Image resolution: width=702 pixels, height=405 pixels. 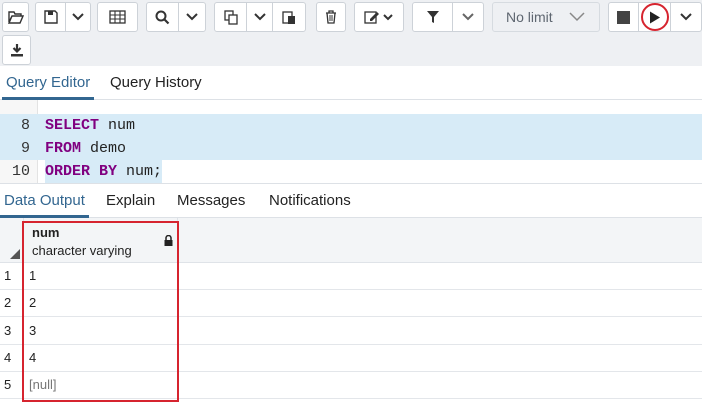 I want to click on tab-notifications: Notifications, so click(x=310, y=200).